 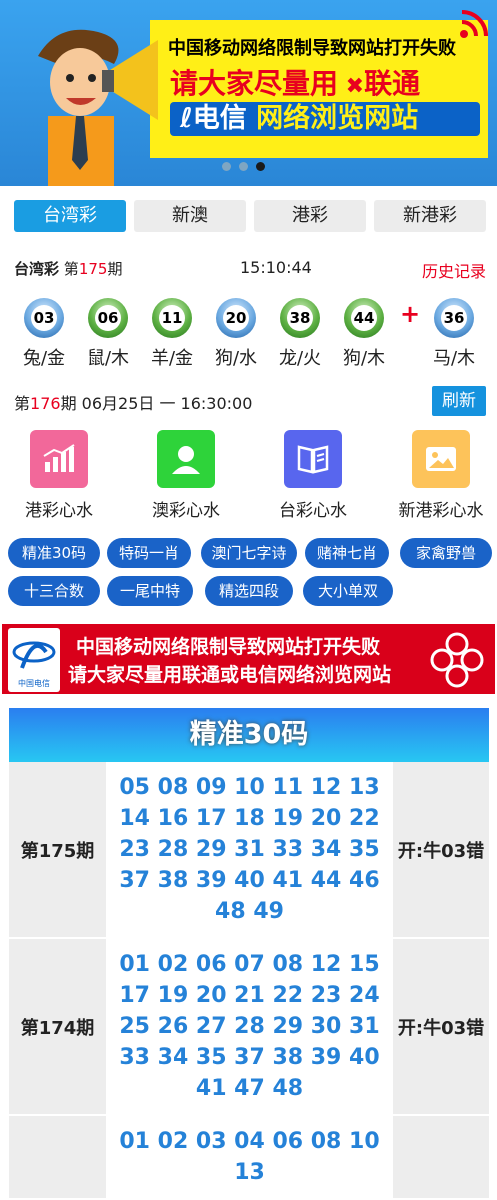 What do you see at coordinates (248, 659) in the screenshot?
I see `network-notice: 中国电信 中国移动网络限制导致网站打开失败 请大家尽量用联通或电信网络浏览网站` at bounding box center [248, 659].